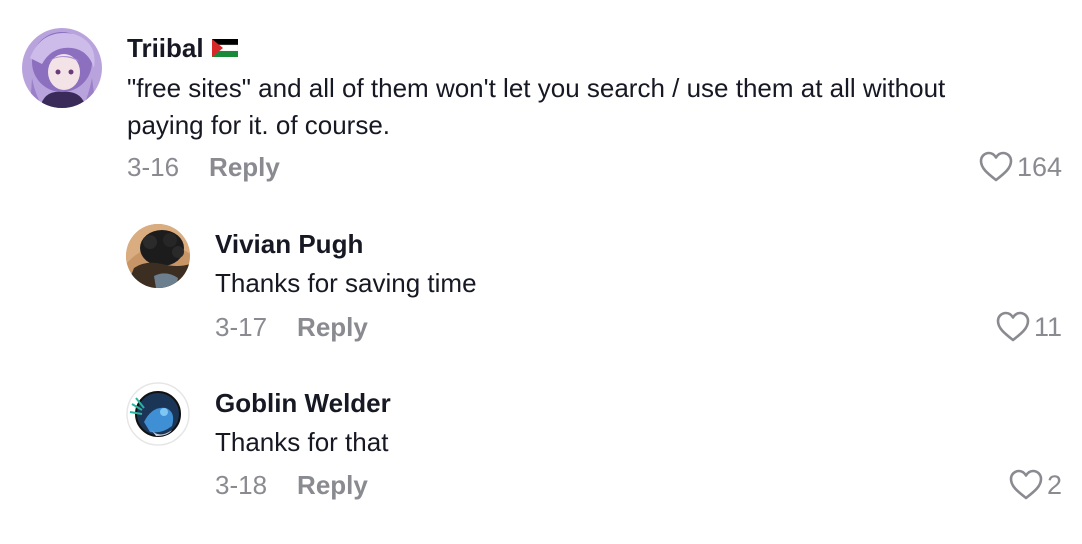 The image size is (1082, 544). I want to click on username: Triibal, so click(182, 48).